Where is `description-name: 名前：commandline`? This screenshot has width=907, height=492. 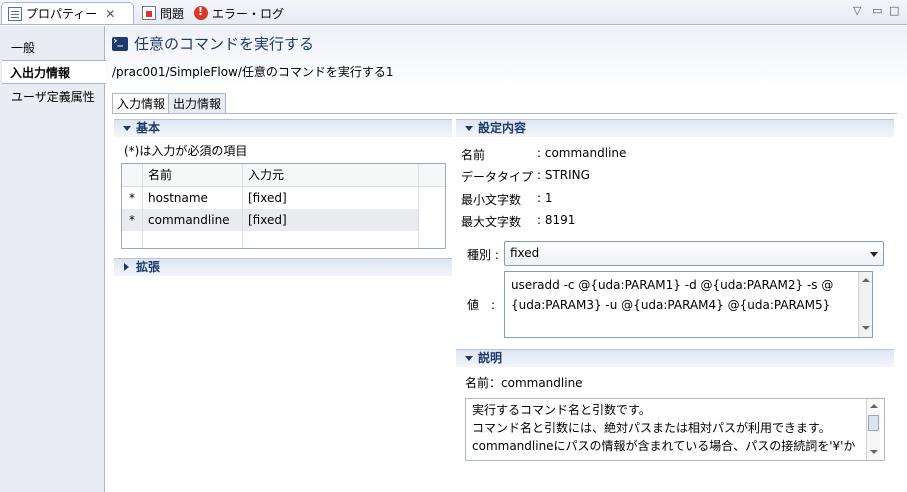 description-name: 名前：commandline is located at coordinates (524, 383).